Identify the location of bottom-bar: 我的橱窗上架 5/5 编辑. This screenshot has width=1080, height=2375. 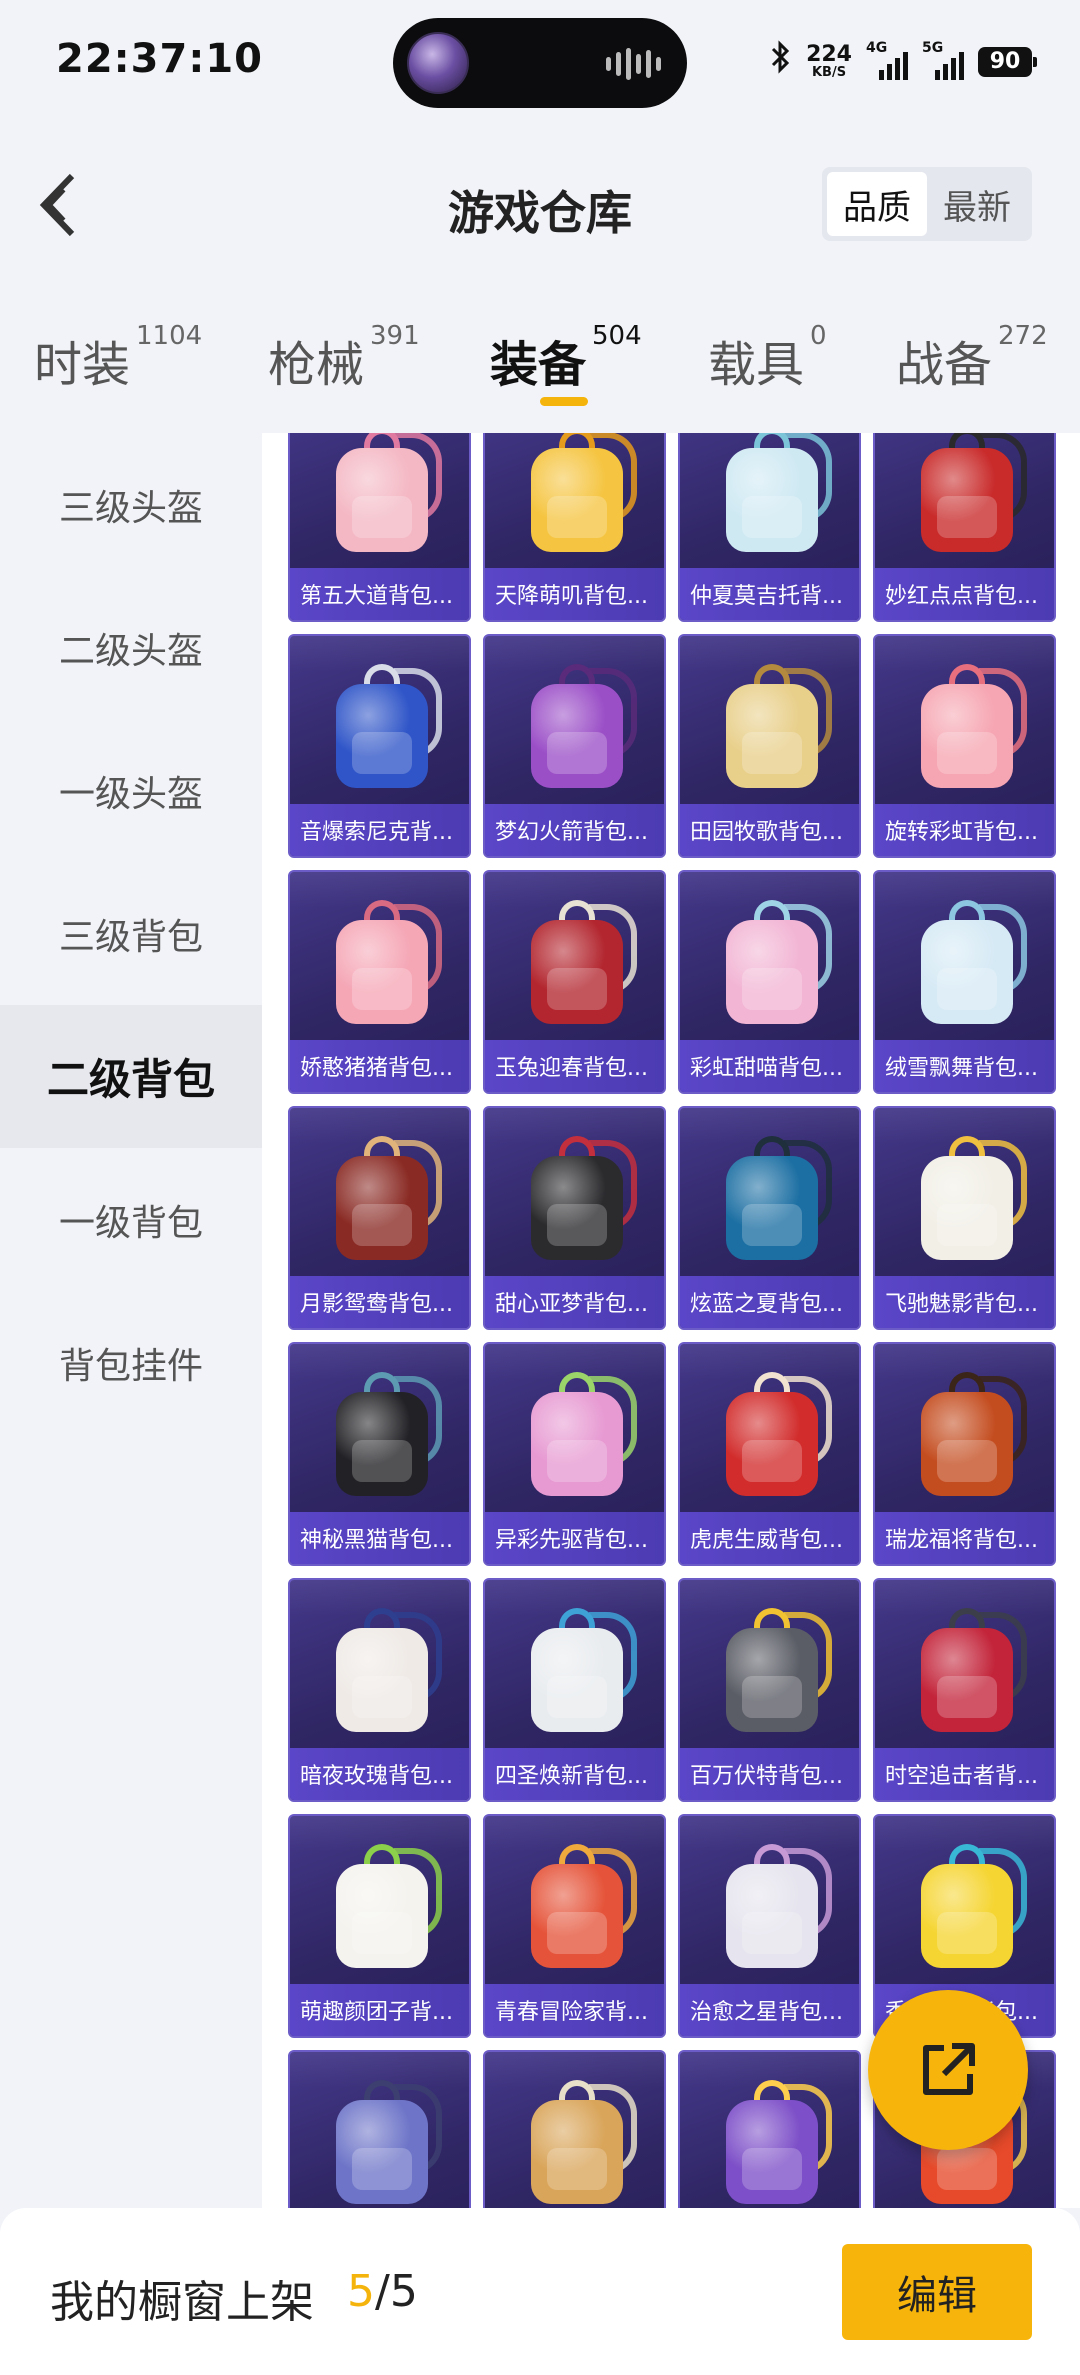
(540, 2291).